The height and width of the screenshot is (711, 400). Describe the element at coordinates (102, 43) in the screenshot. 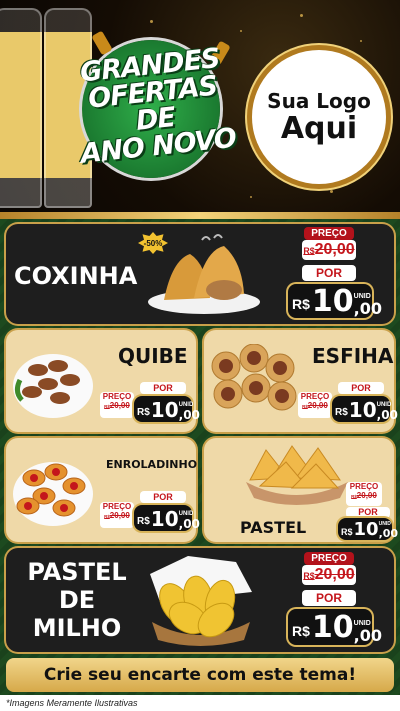

I see `bottle-icon` at that location.